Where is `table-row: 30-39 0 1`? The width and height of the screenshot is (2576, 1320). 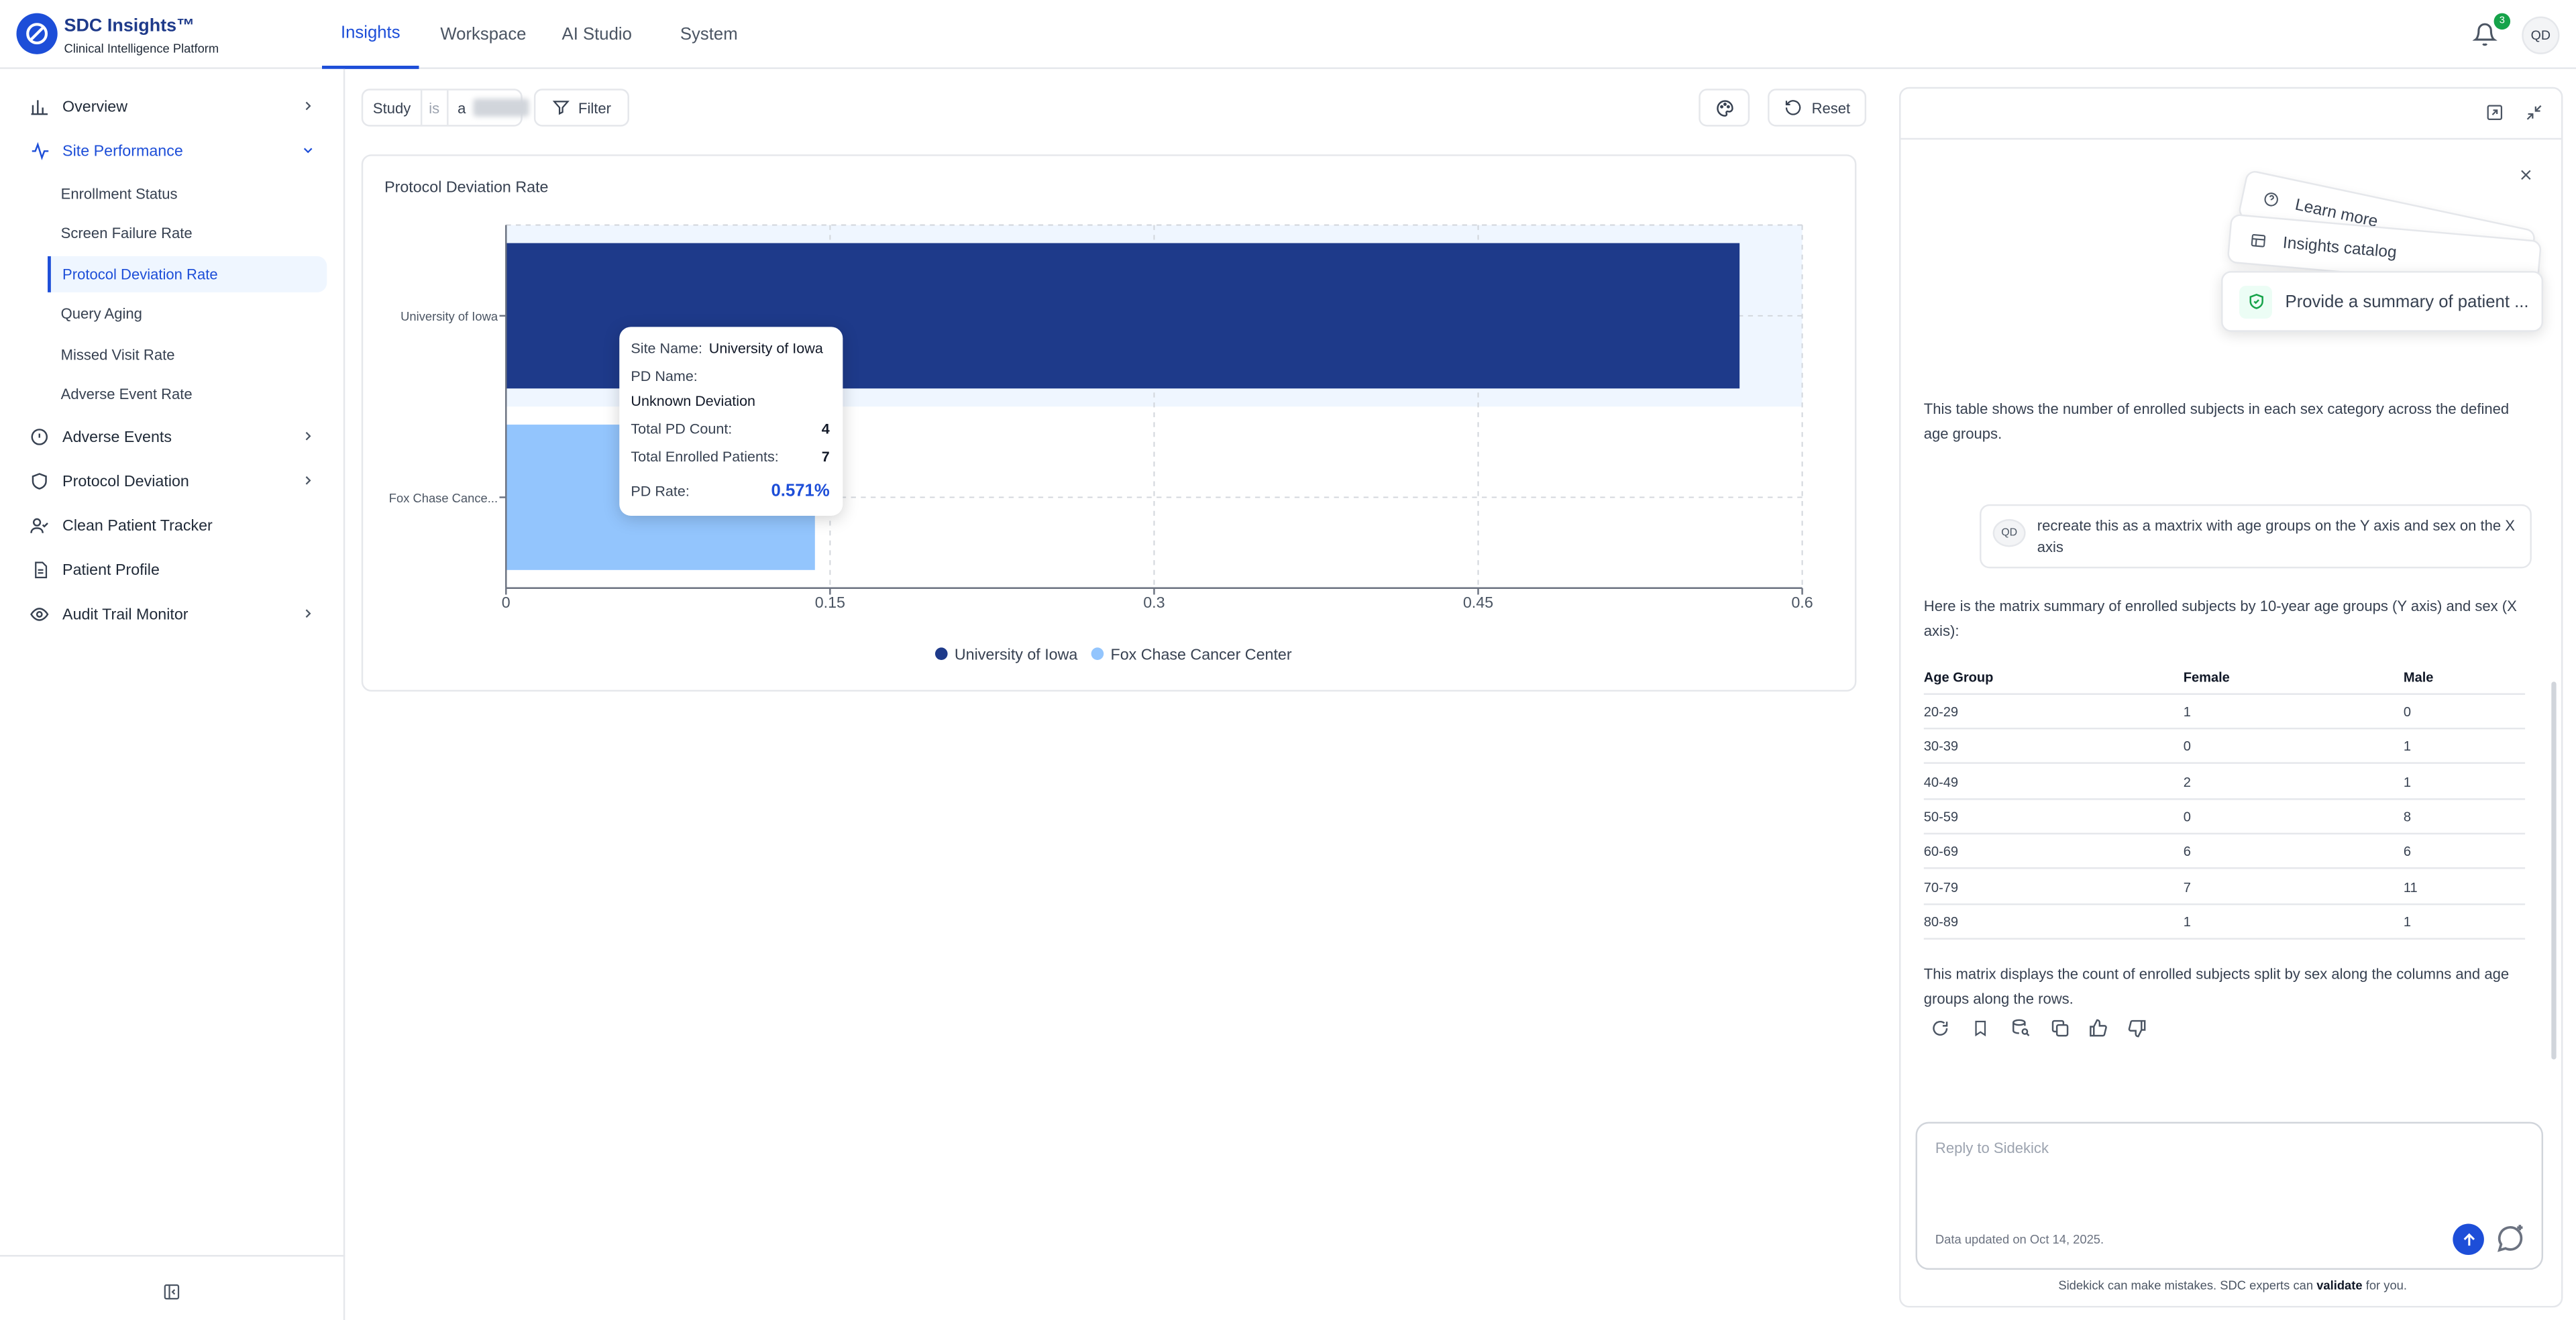 table-row: 30-39 0 1 is located at coordinates (2224, 748).